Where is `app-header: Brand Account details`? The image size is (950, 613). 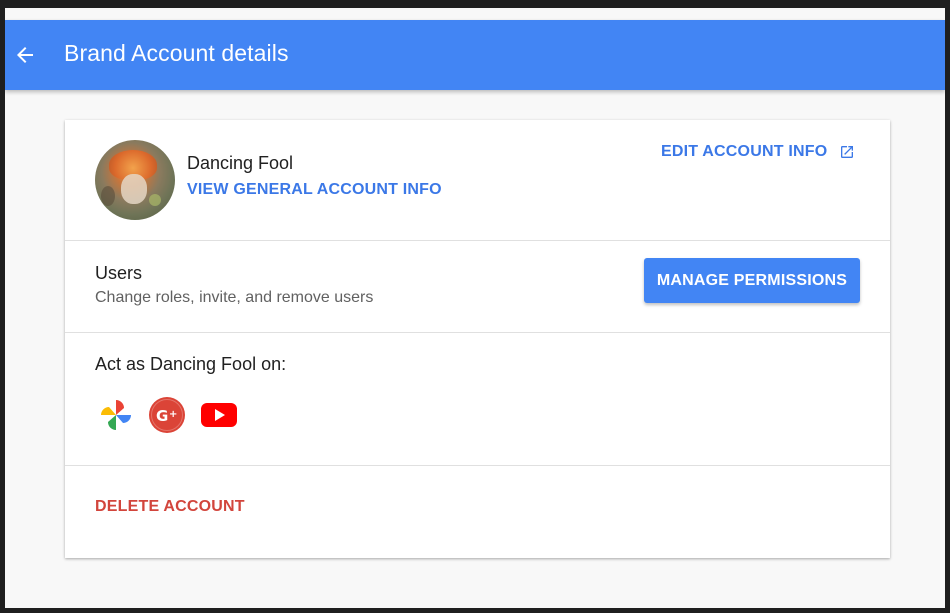
app-header: Brand Account details is located at coordinates (475, 55).